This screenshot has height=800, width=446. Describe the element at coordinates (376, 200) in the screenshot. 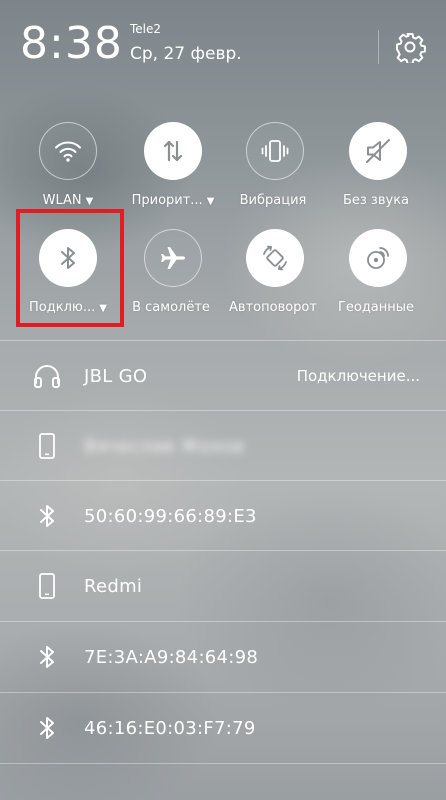

I see `toggle-label: Без звука` at that location.